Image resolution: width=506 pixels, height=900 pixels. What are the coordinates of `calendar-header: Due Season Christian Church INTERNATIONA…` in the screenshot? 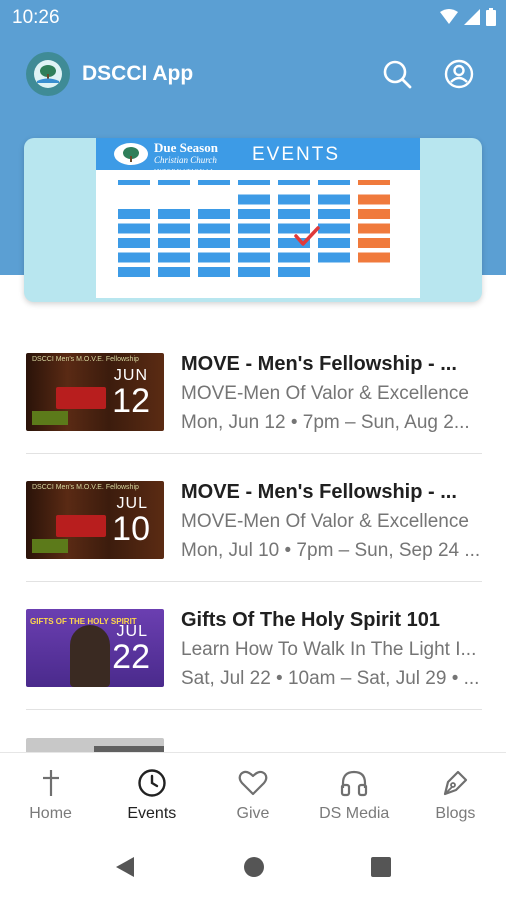 It's located at (258, 156).